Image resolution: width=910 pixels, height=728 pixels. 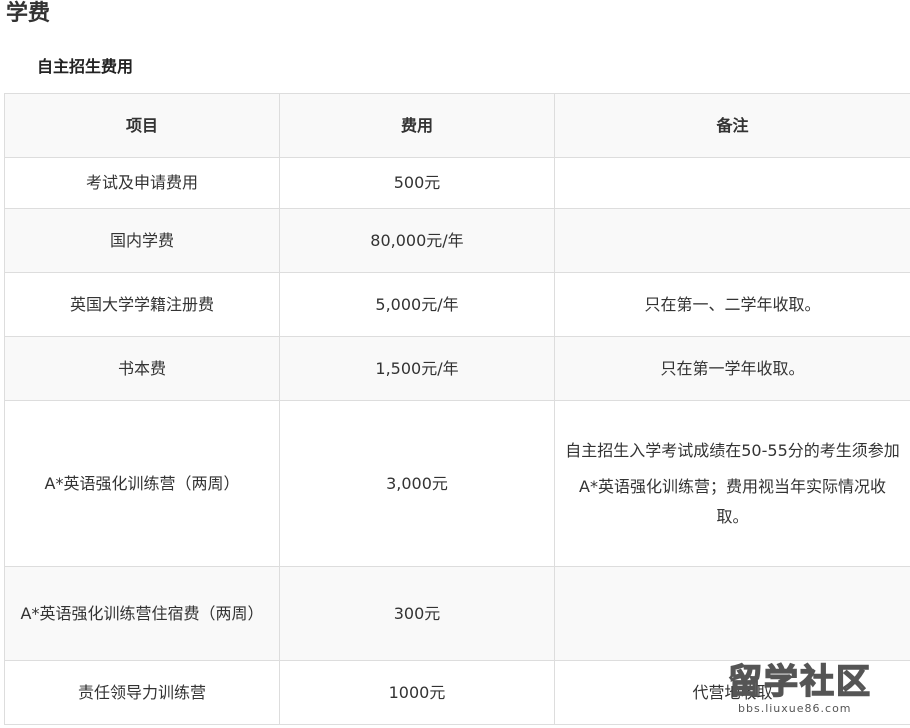 What do you see at coordinates (732, 450) in the screenshot?
I see `note-line: 自主招生入学考试成绩在50-55分的考生须参加` at bounding box center [732, 450].